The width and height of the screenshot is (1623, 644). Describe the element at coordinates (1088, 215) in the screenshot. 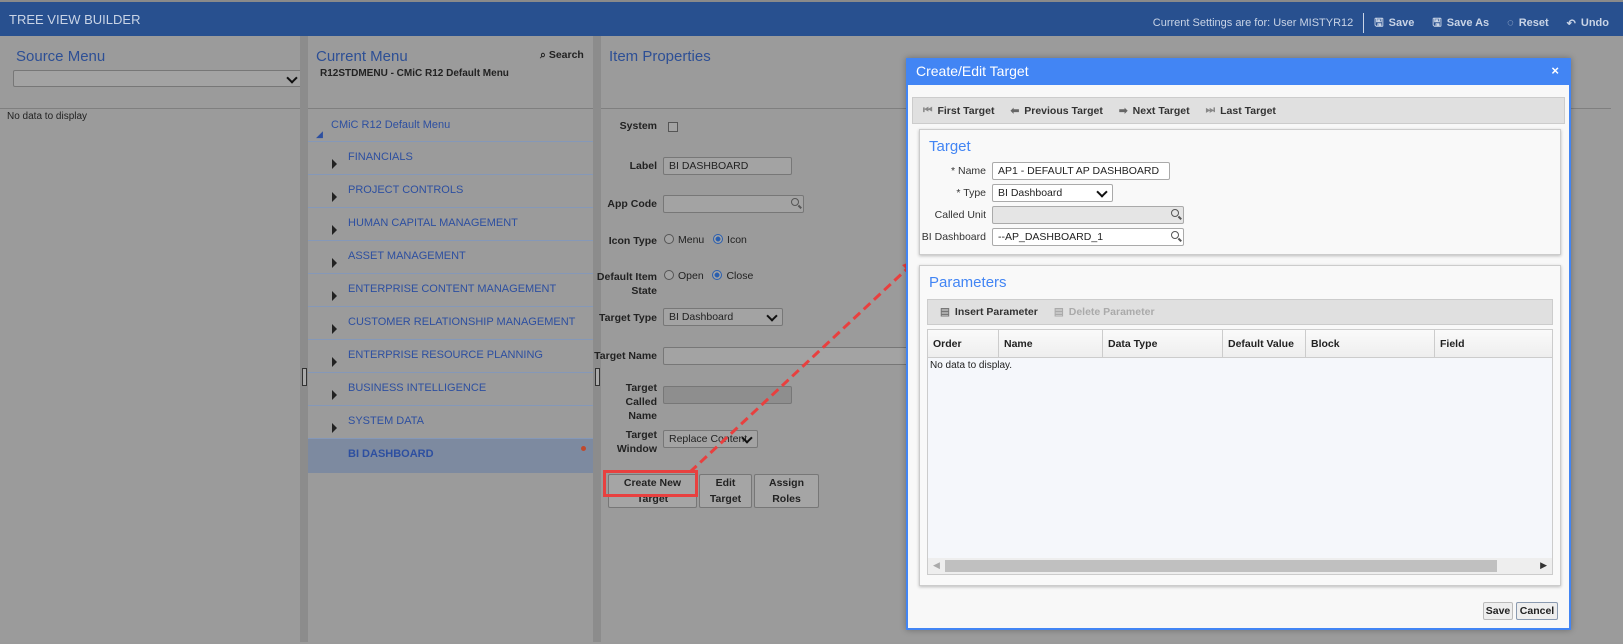

I see `called-unit-input` at that location.